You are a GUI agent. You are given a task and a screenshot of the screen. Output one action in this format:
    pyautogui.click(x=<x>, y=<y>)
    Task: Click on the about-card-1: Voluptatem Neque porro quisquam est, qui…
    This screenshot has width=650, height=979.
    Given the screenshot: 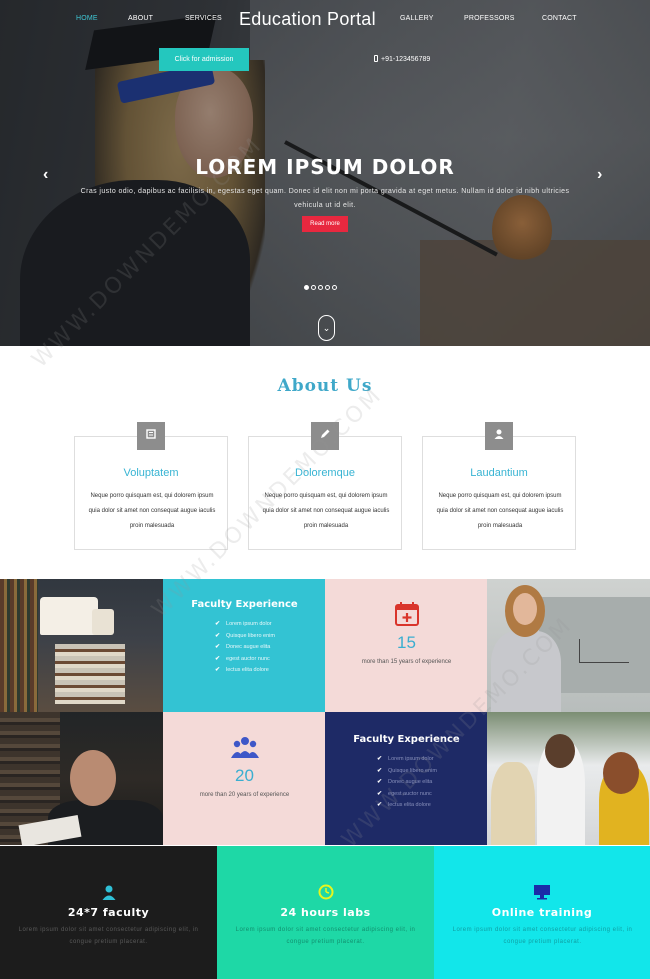 What is the action you would take?
    pyautogui.click(x=151, y=493)
    